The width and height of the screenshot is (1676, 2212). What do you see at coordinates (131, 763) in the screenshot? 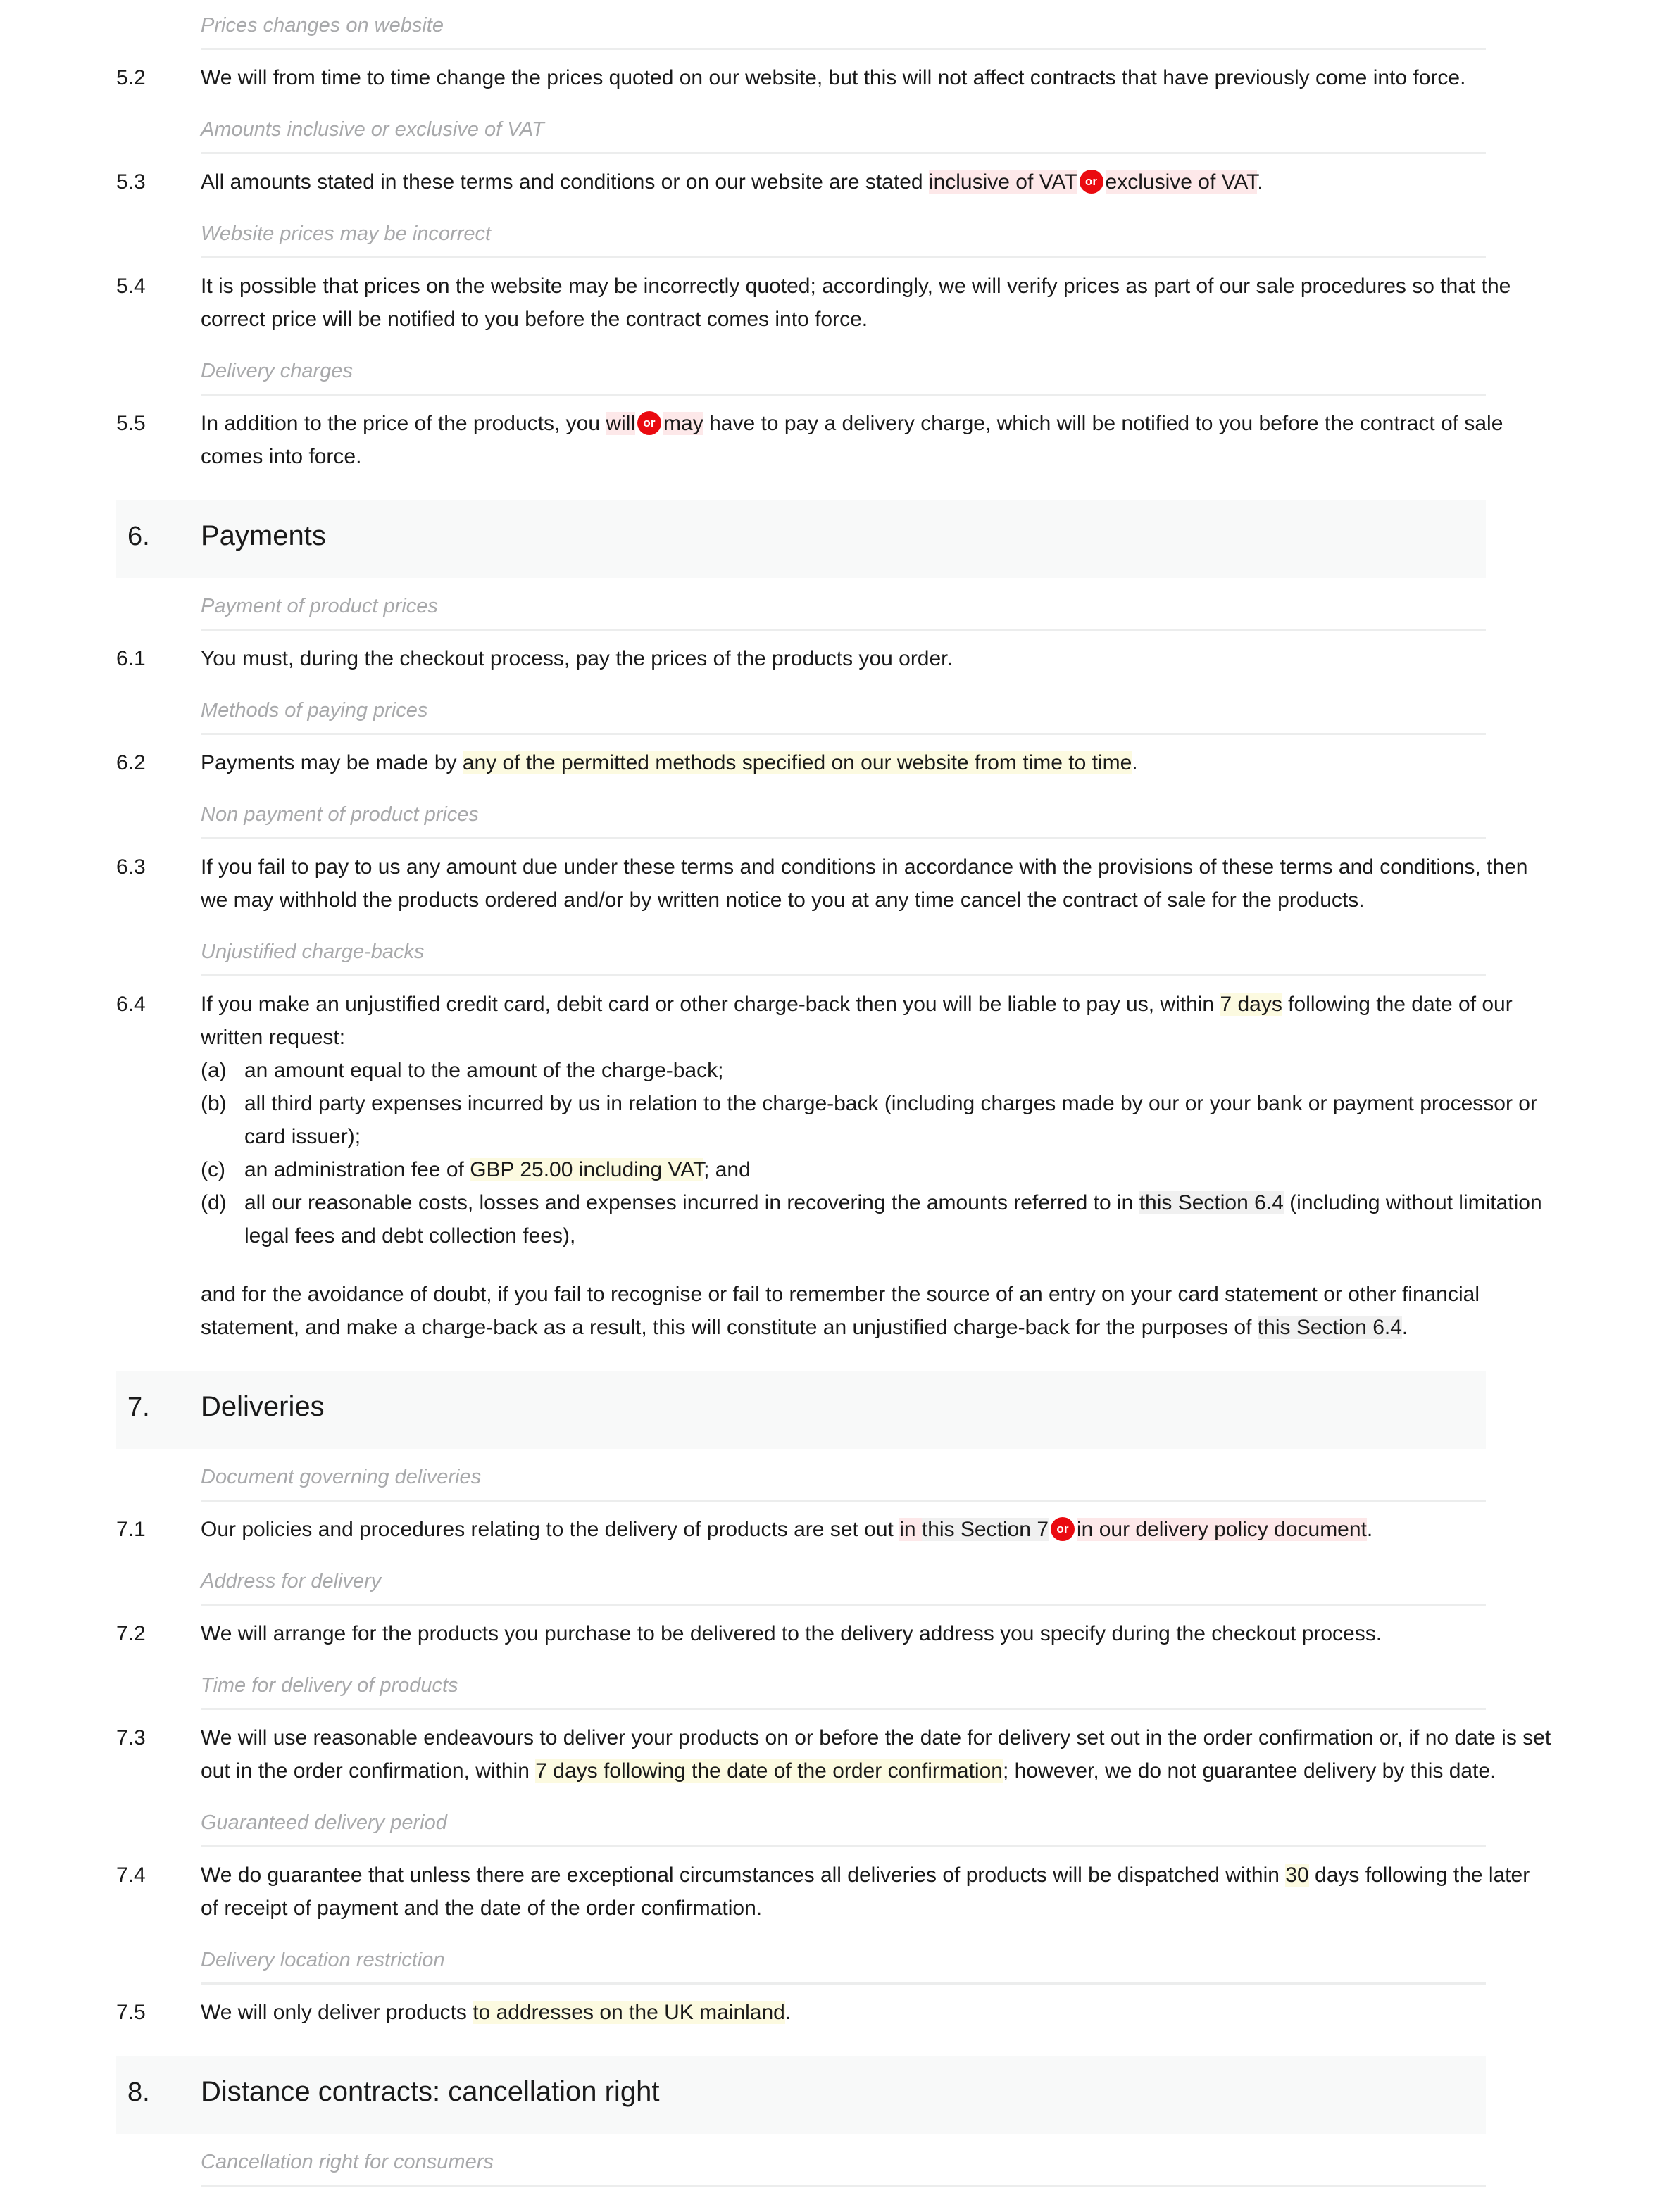
I see `clause-number: 6.2` at bounding box center [131, 763].